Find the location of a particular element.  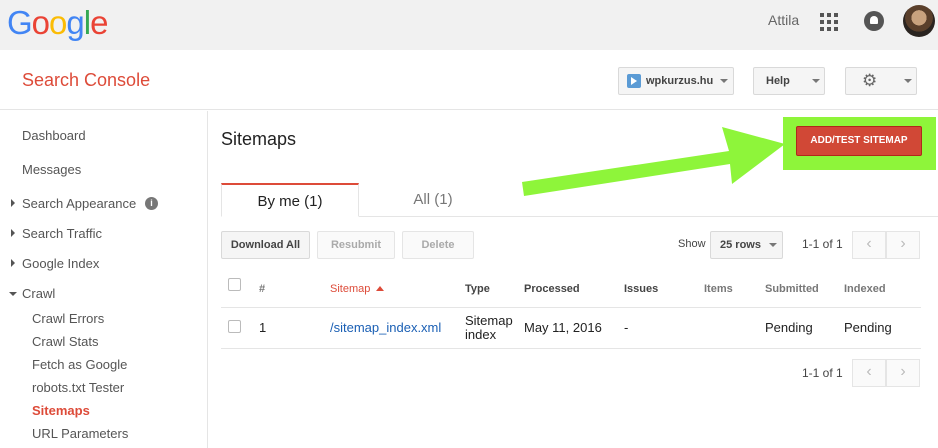

site-selector-label: wpkurzus.hu is located at coordinates (680, 81).